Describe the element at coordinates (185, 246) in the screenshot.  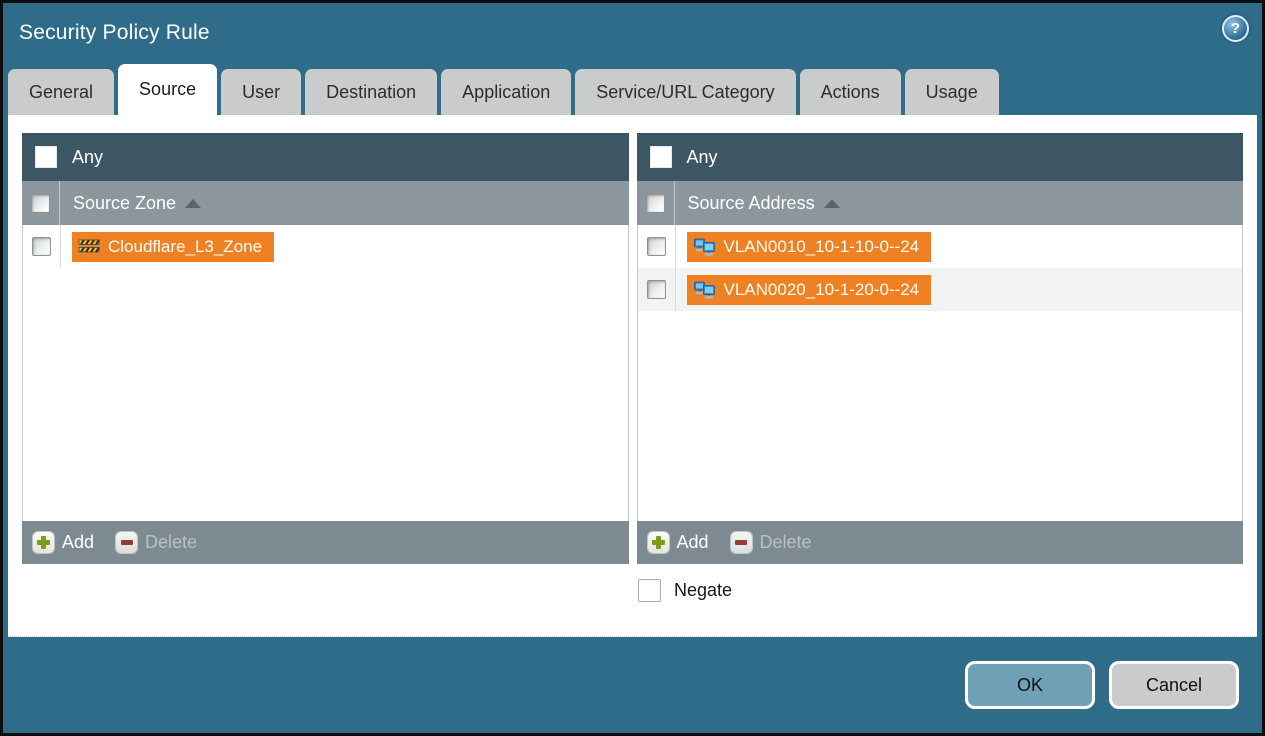
I see `zone-name: Cloudflare_L3_Zone` at that location.